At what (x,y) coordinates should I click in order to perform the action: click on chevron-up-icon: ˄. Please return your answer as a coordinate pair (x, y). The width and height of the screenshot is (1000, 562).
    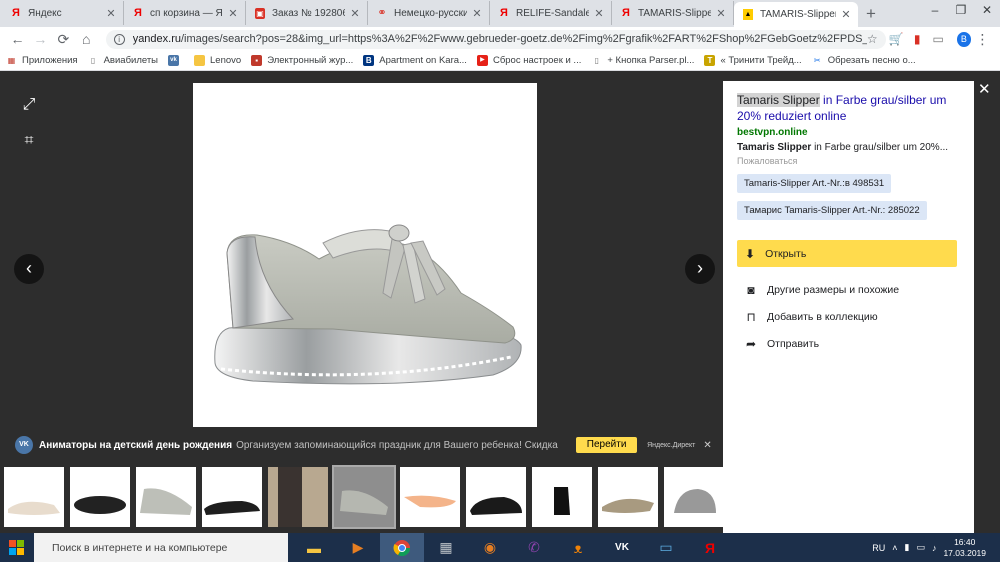
    Looking at the image, I should click on (894, 548).